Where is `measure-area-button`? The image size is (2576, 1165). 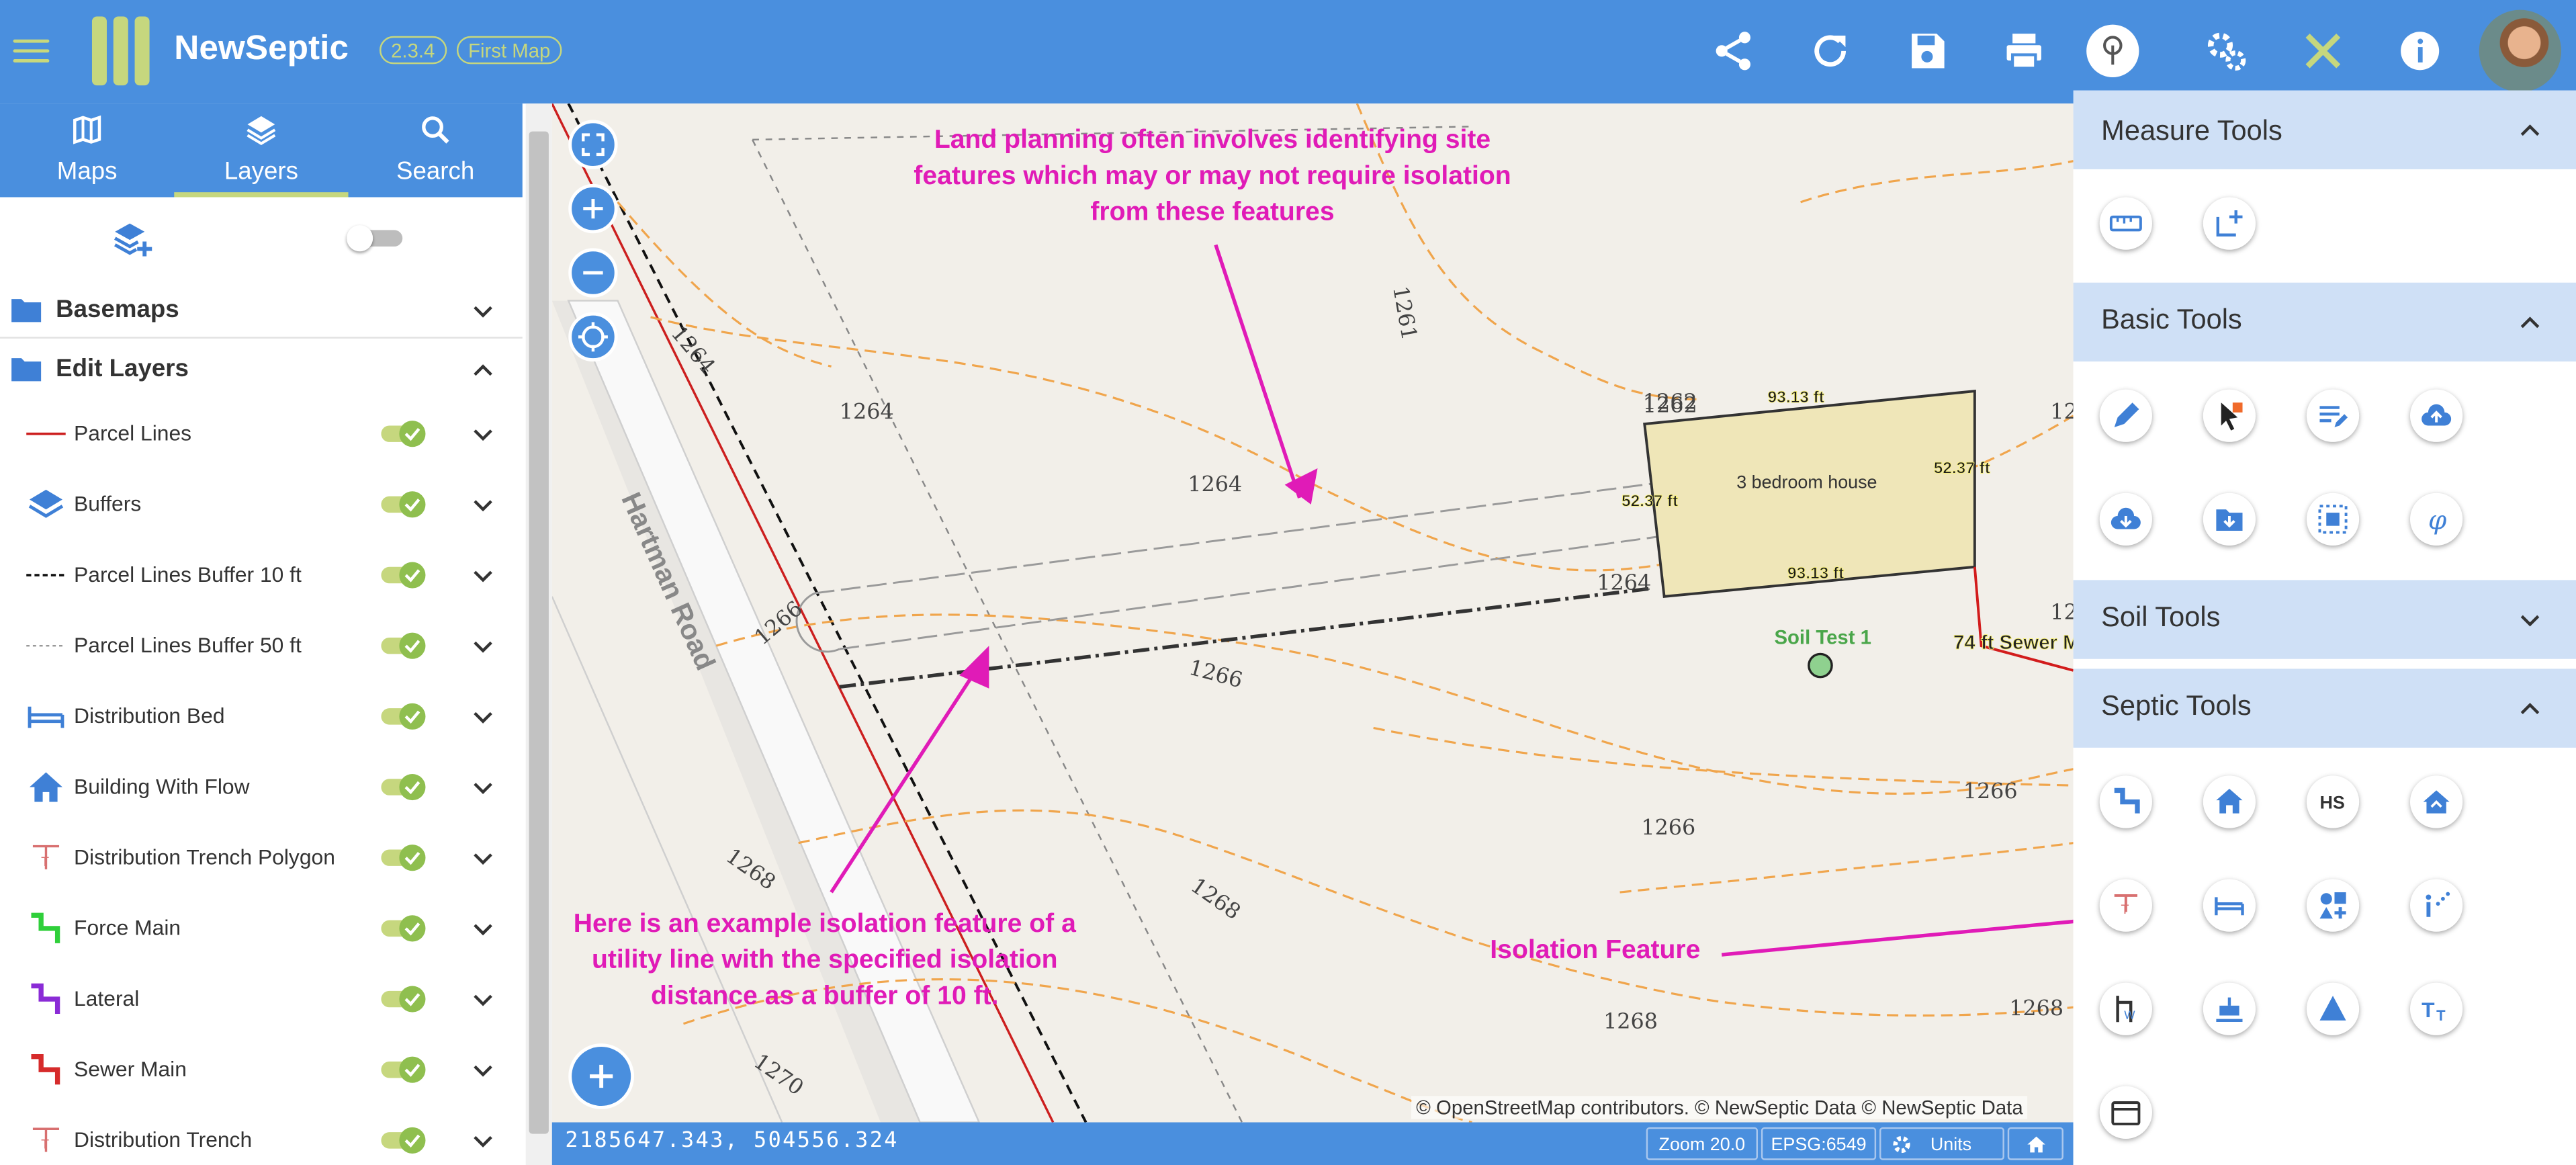
measure-area-button is located at coordinates (2230, 224).